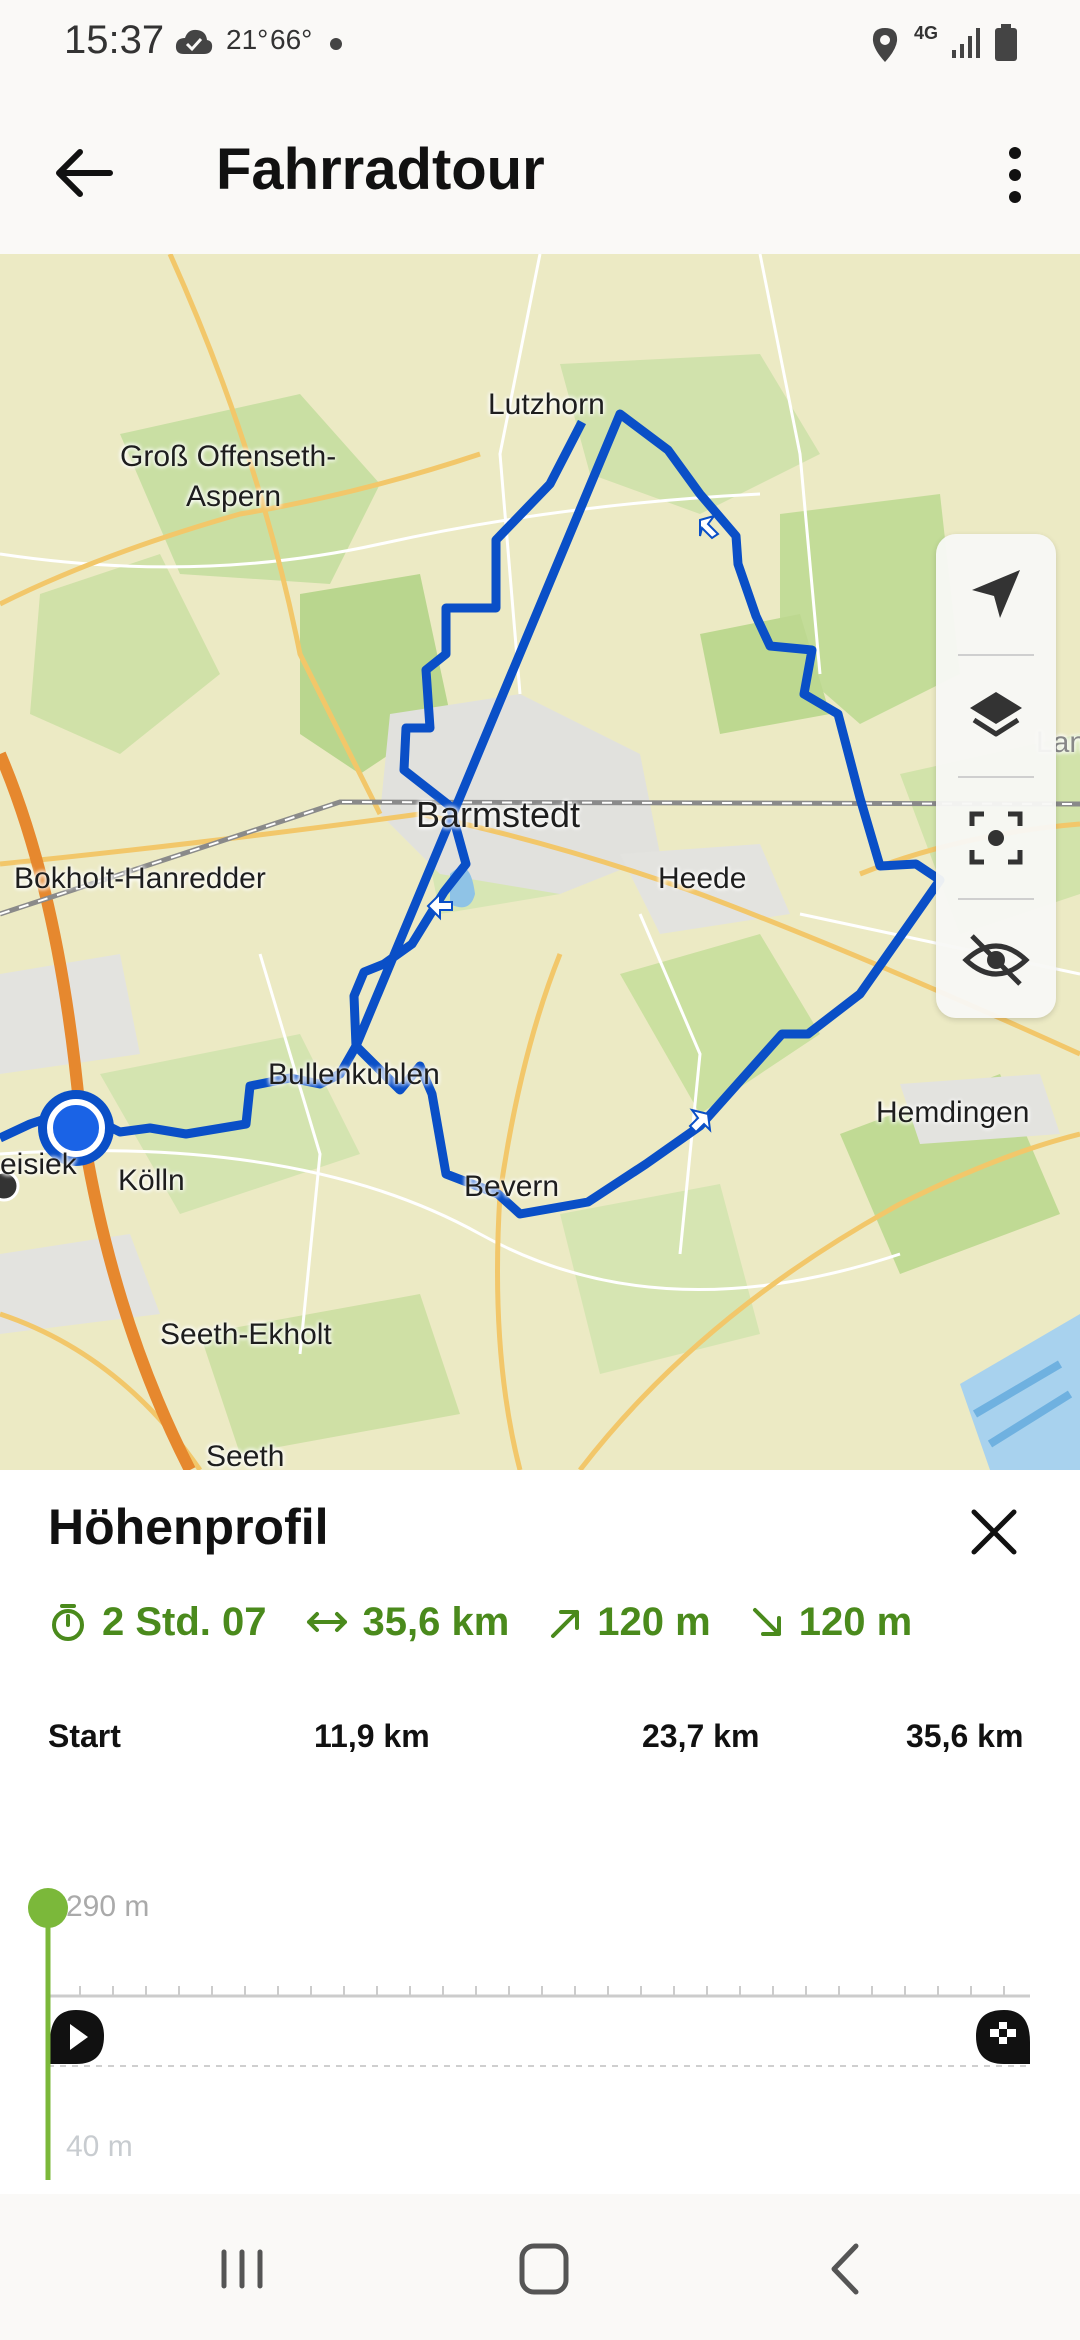 The height and width of the screenshot is (2340, 1080). Describe the element at coordinates (245, 1455) in the screenshot. I see `place-seeth: Seeth` at that location.